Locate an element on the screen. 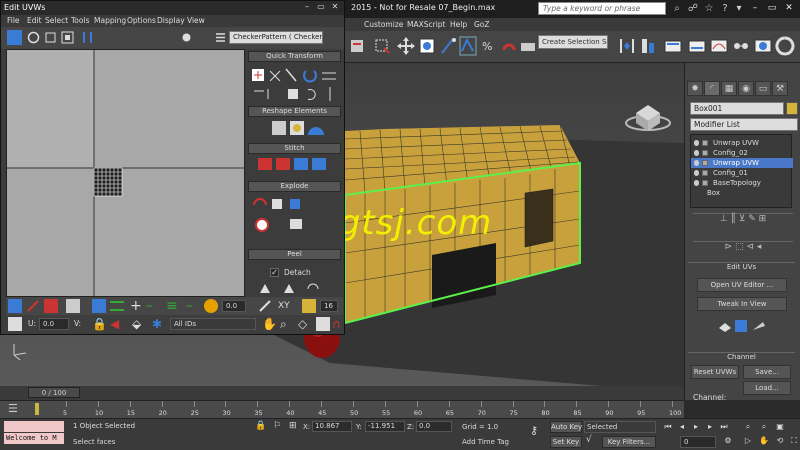  reshape-elements-header: Reshape Elements is located at coordinates (294, 111).